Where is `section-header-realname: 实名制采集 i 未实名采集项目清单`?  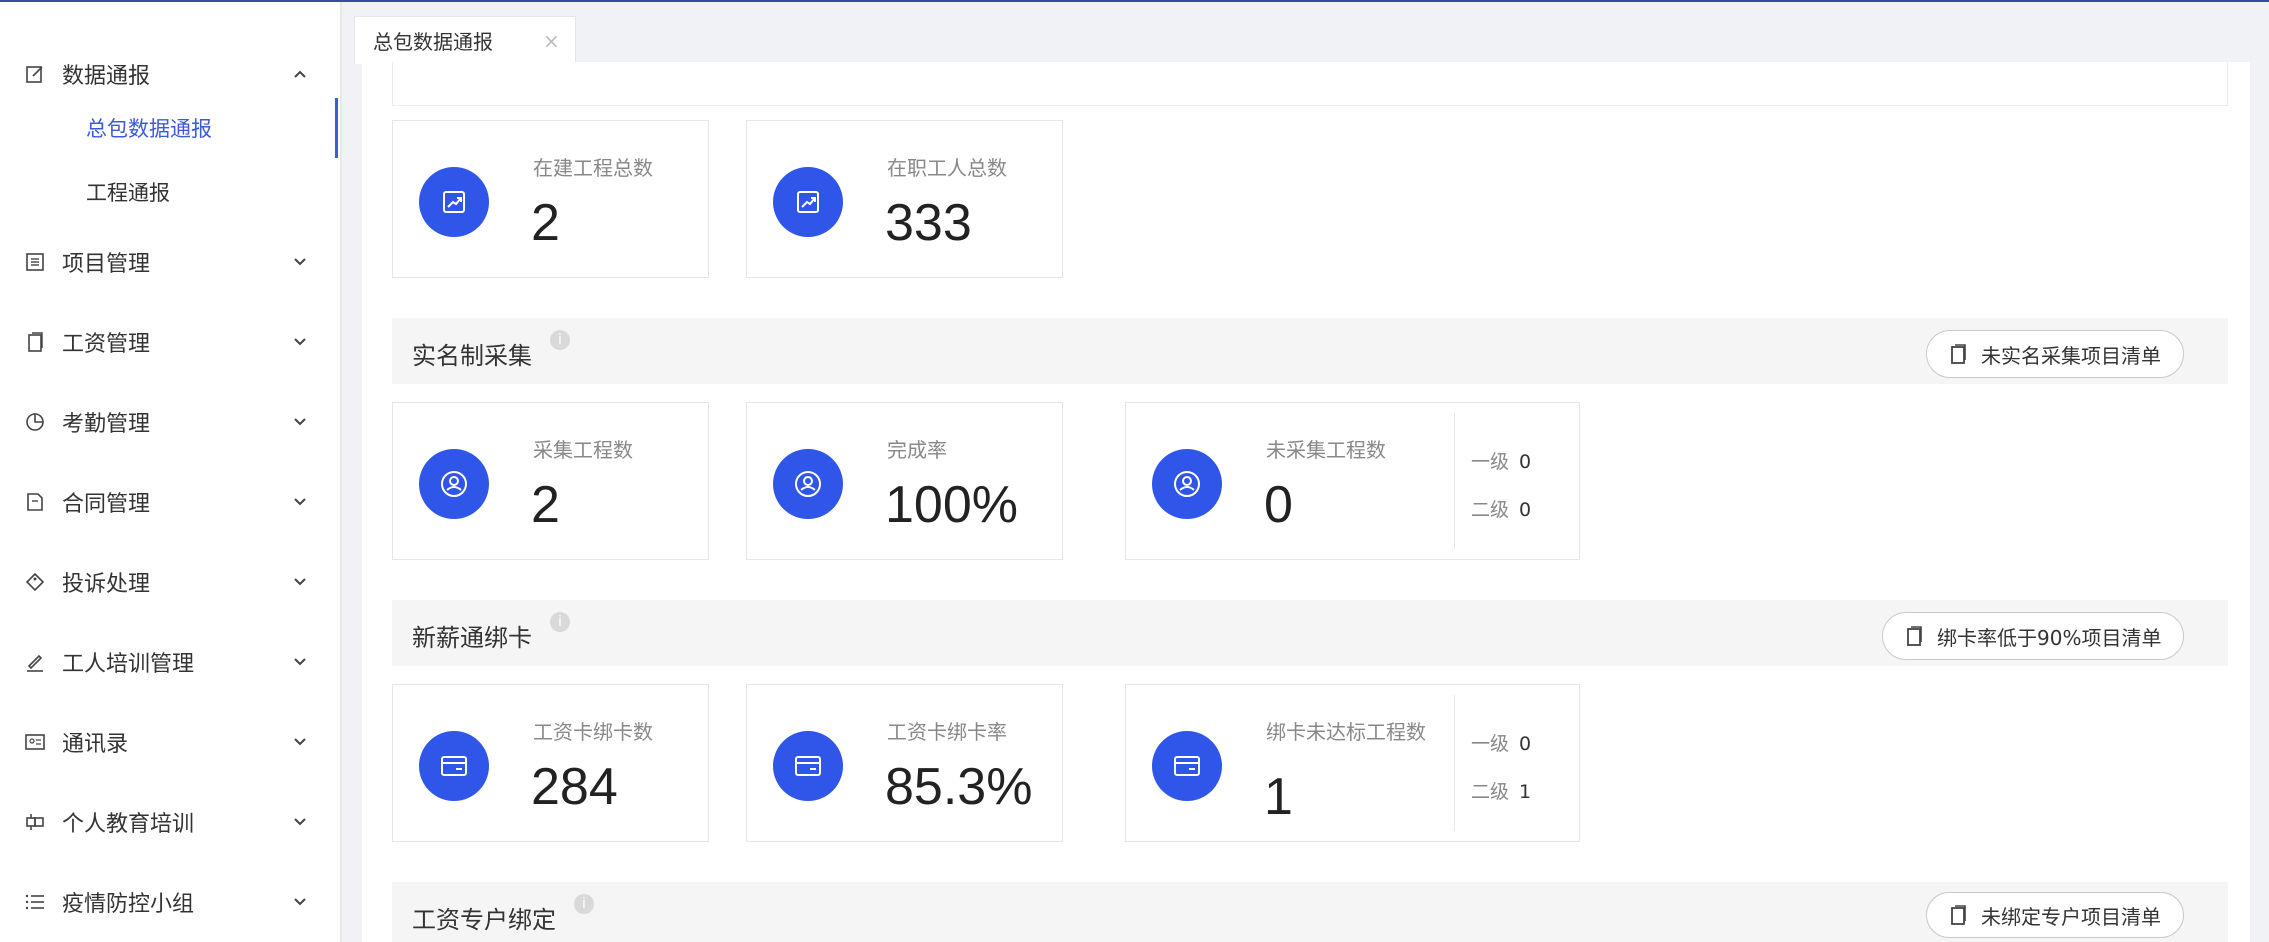
section-header-realname: 实名制采集 i 未实名采集项目清单 is located at coordinates (1310, 351).